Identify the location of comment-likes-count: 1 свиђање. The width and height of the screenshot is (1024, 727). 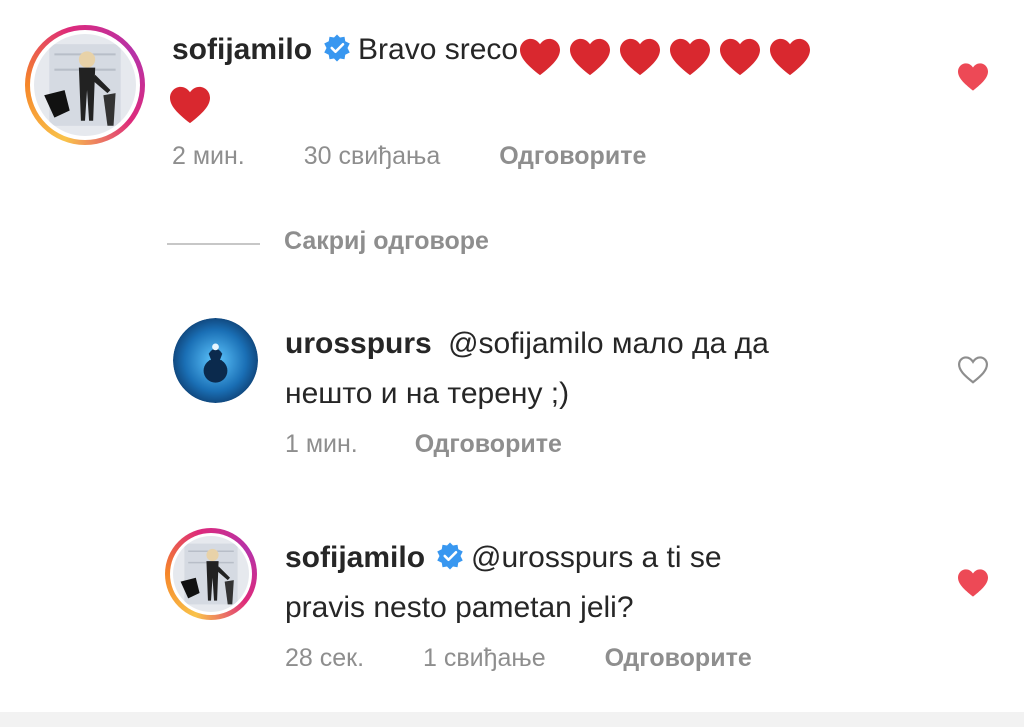
(484, 658).